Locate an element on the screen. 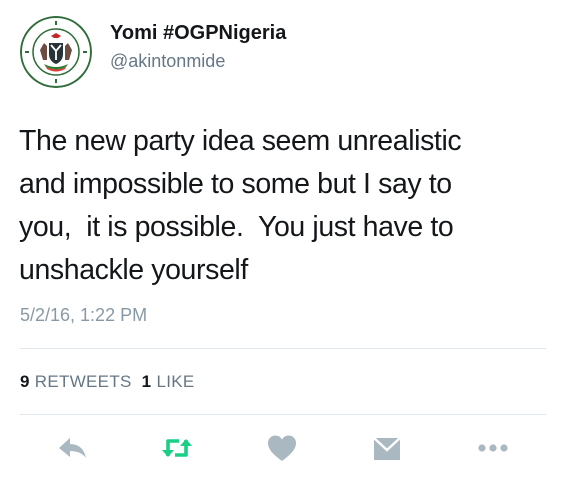 This screenshot has width=566, height=480. reply-icon is located at coordinates (72, 448).